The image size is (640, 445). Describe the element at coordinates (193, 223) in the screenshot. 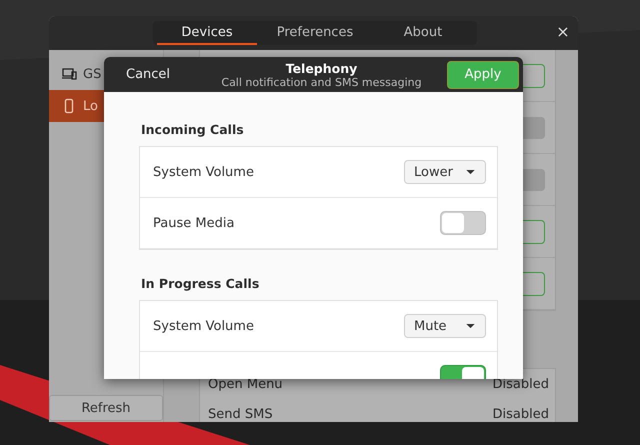

I see `row-label: Pause Media` at that location.